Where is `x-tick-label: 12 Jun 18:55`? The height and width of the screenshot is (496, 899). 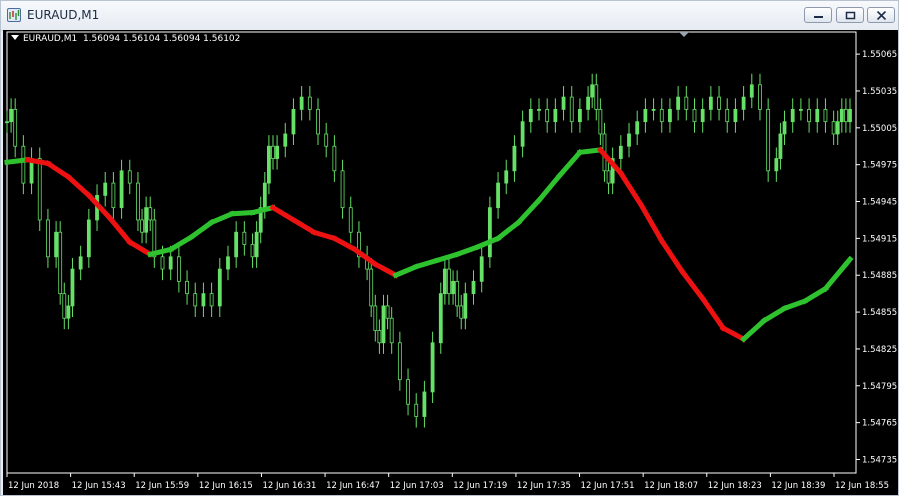
x-tick-label: 12 Jun 18:55 is located at coordinates (862, 486).